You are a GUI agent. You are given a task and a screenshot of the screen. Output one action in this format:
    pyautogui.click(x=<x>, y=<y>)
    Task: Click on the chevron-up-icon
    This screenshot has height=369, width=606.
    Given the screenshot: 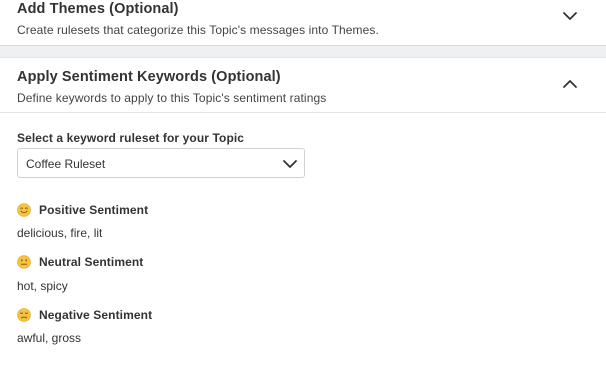 What is the action you would take?
    pyautogui.click(x=570, y=84)
    